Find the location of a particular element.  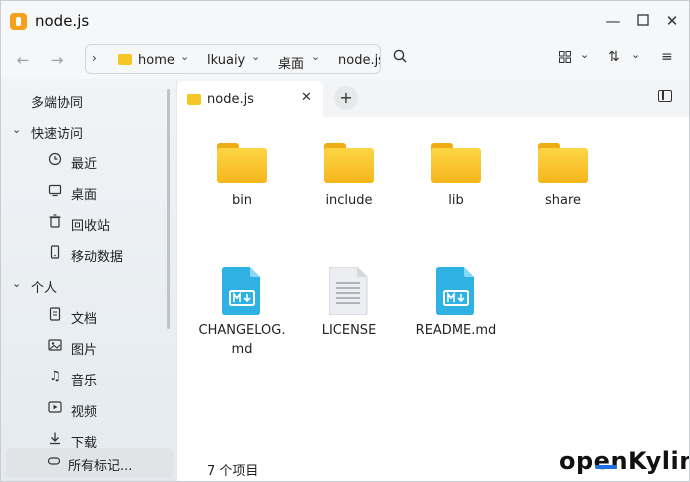

image-icon is located at coordinates (55, 346).